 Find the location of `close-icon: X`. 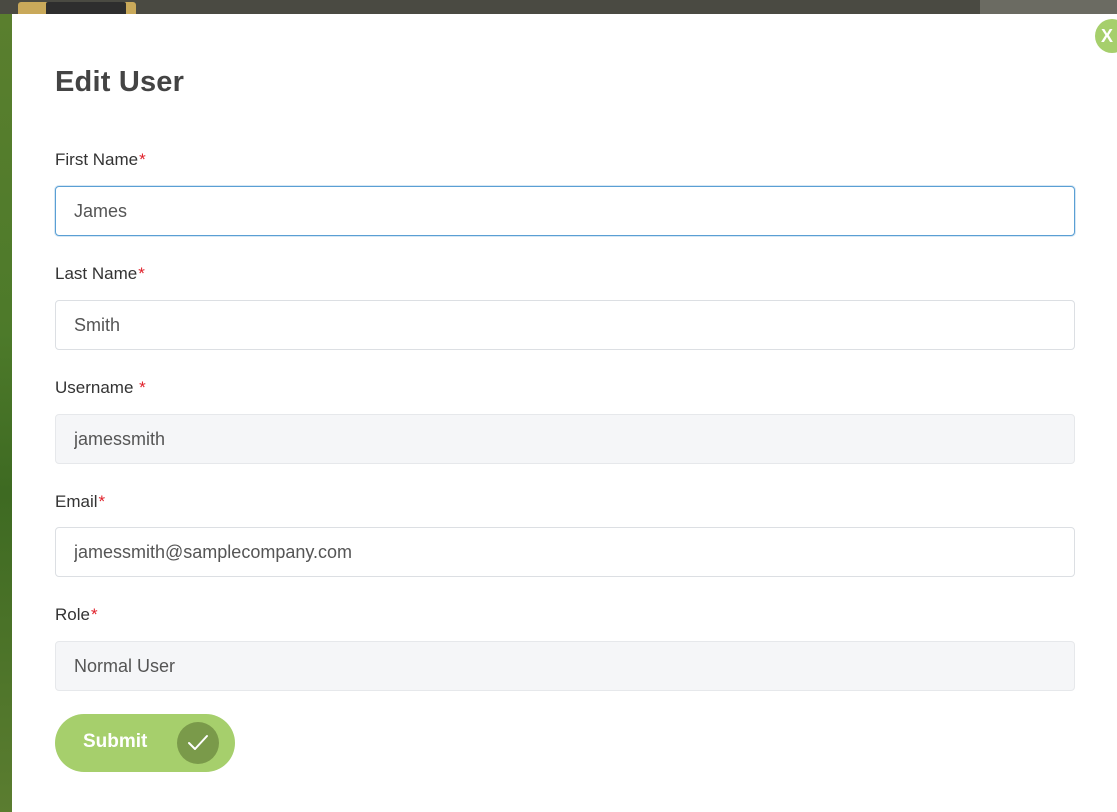

close-icon: X is located at coordinates (1107, 36).